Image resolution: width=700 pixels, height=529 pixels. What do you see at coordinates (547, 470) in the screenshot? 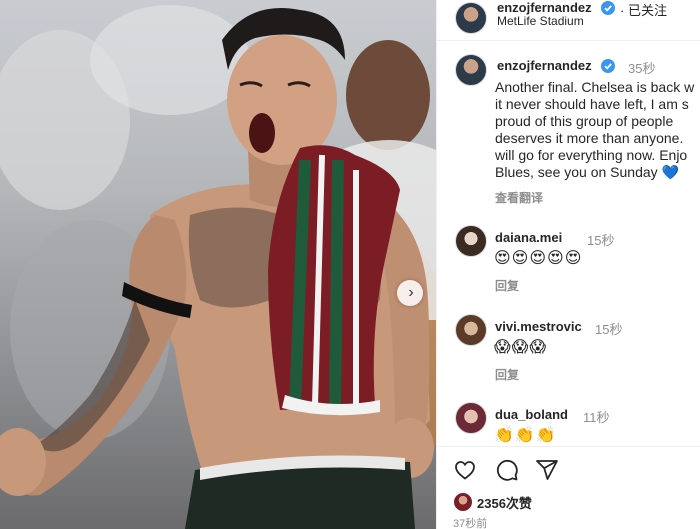
I see `share-icon` at bounding box center [547, 470].